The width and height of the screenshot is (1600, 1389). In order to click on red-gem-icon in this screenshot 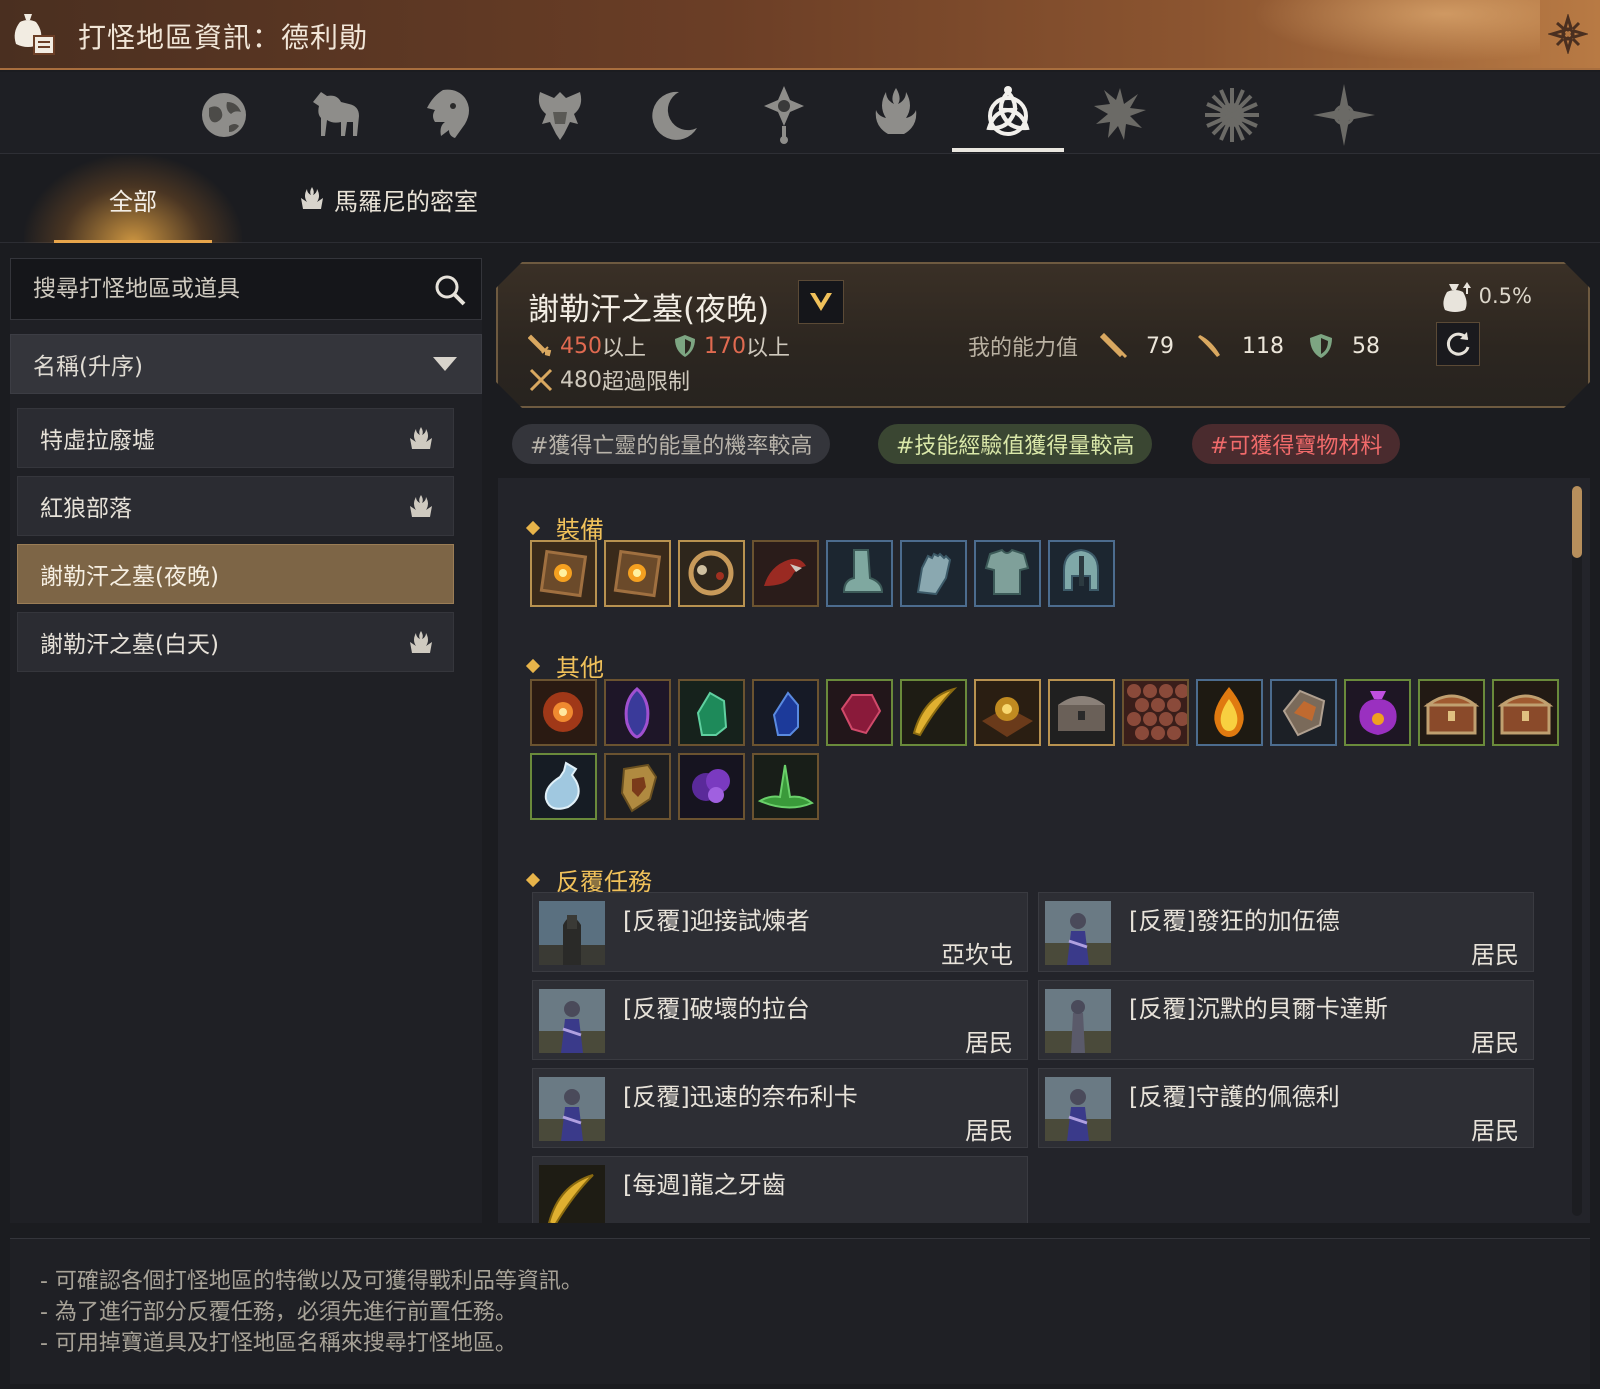, I will do `click(859, 712)`.